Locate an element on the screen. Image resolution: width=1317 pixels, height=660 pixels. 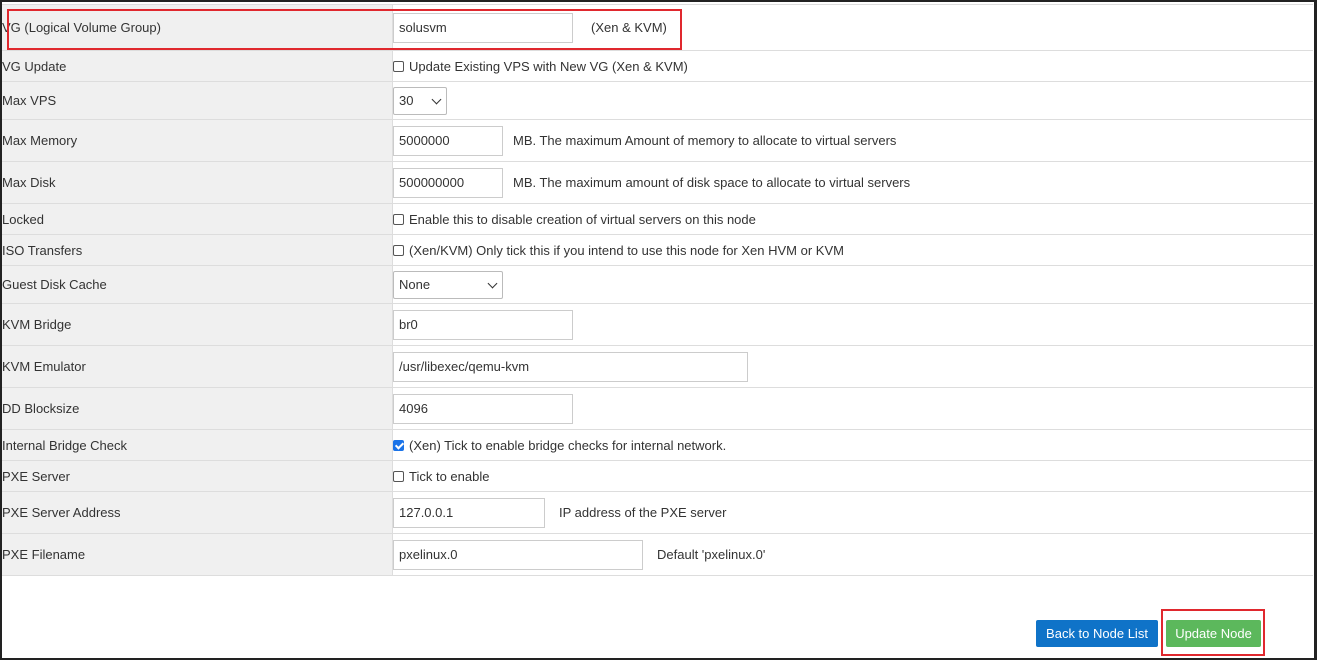
vg-label: VG (Logical Volume Group) is located at coordinates (197, 27).